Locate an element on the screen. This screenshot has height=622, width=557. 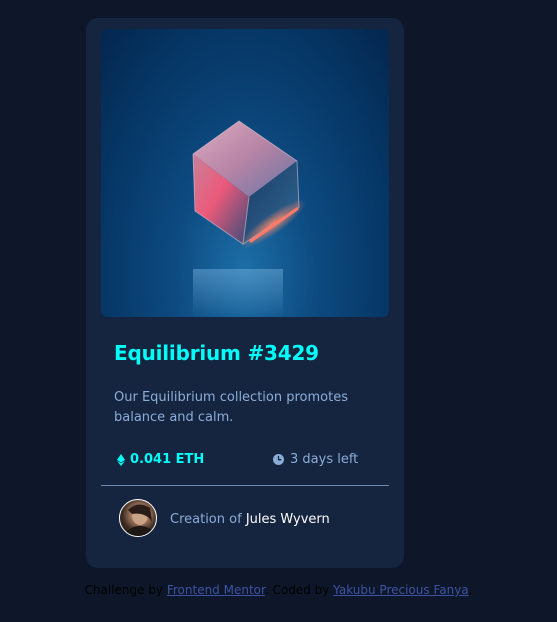
creator-prefix: Creation of is located at coordinates (208, 519).